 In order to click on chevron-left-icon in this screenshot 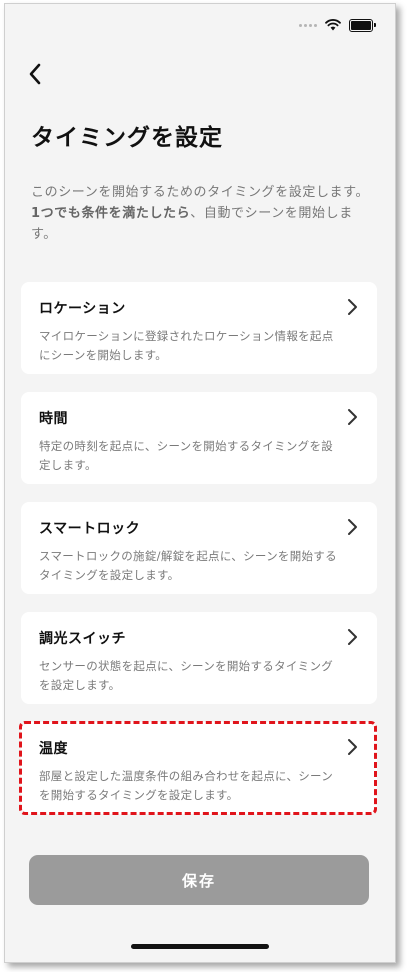, I will do `click(35, 74)`.